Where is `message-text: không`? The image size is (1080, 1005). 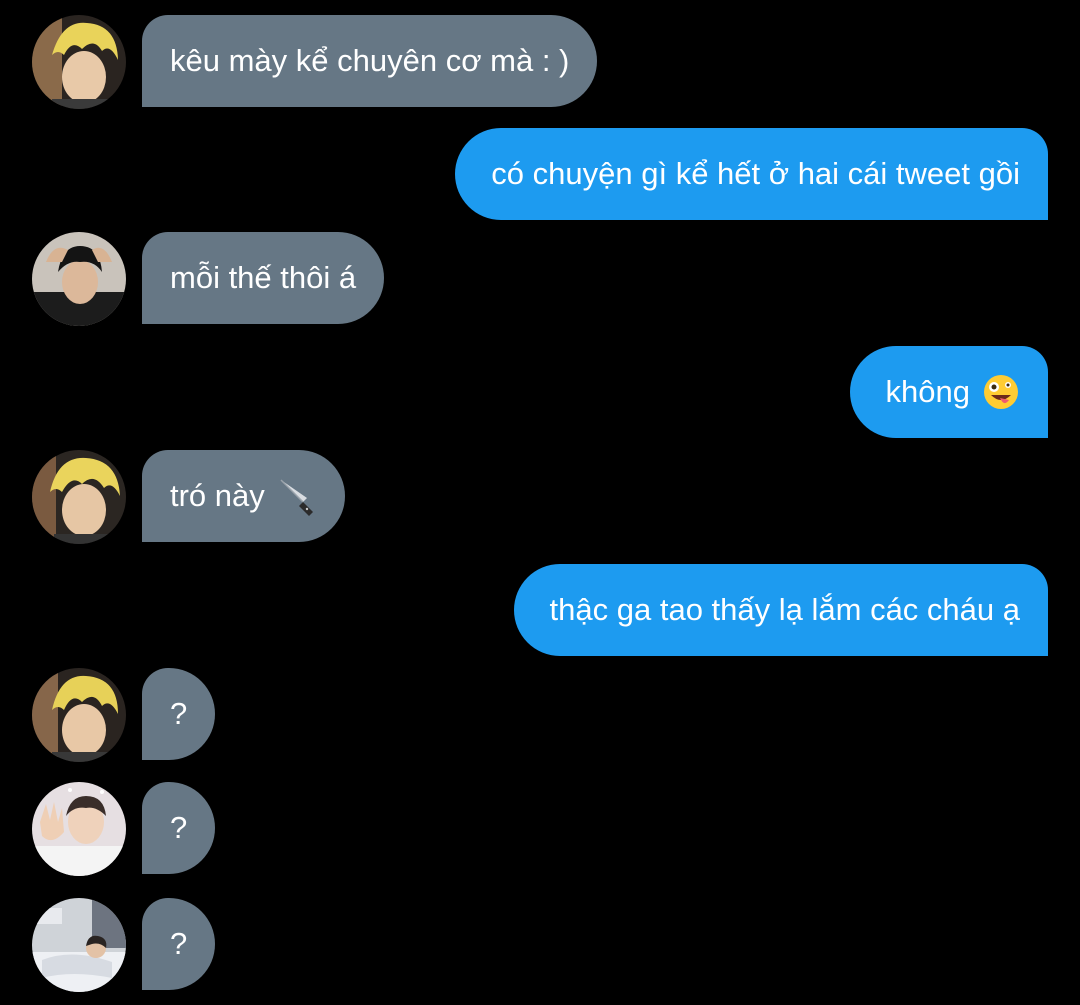
message-text: không is located at coordinates (927, 391).